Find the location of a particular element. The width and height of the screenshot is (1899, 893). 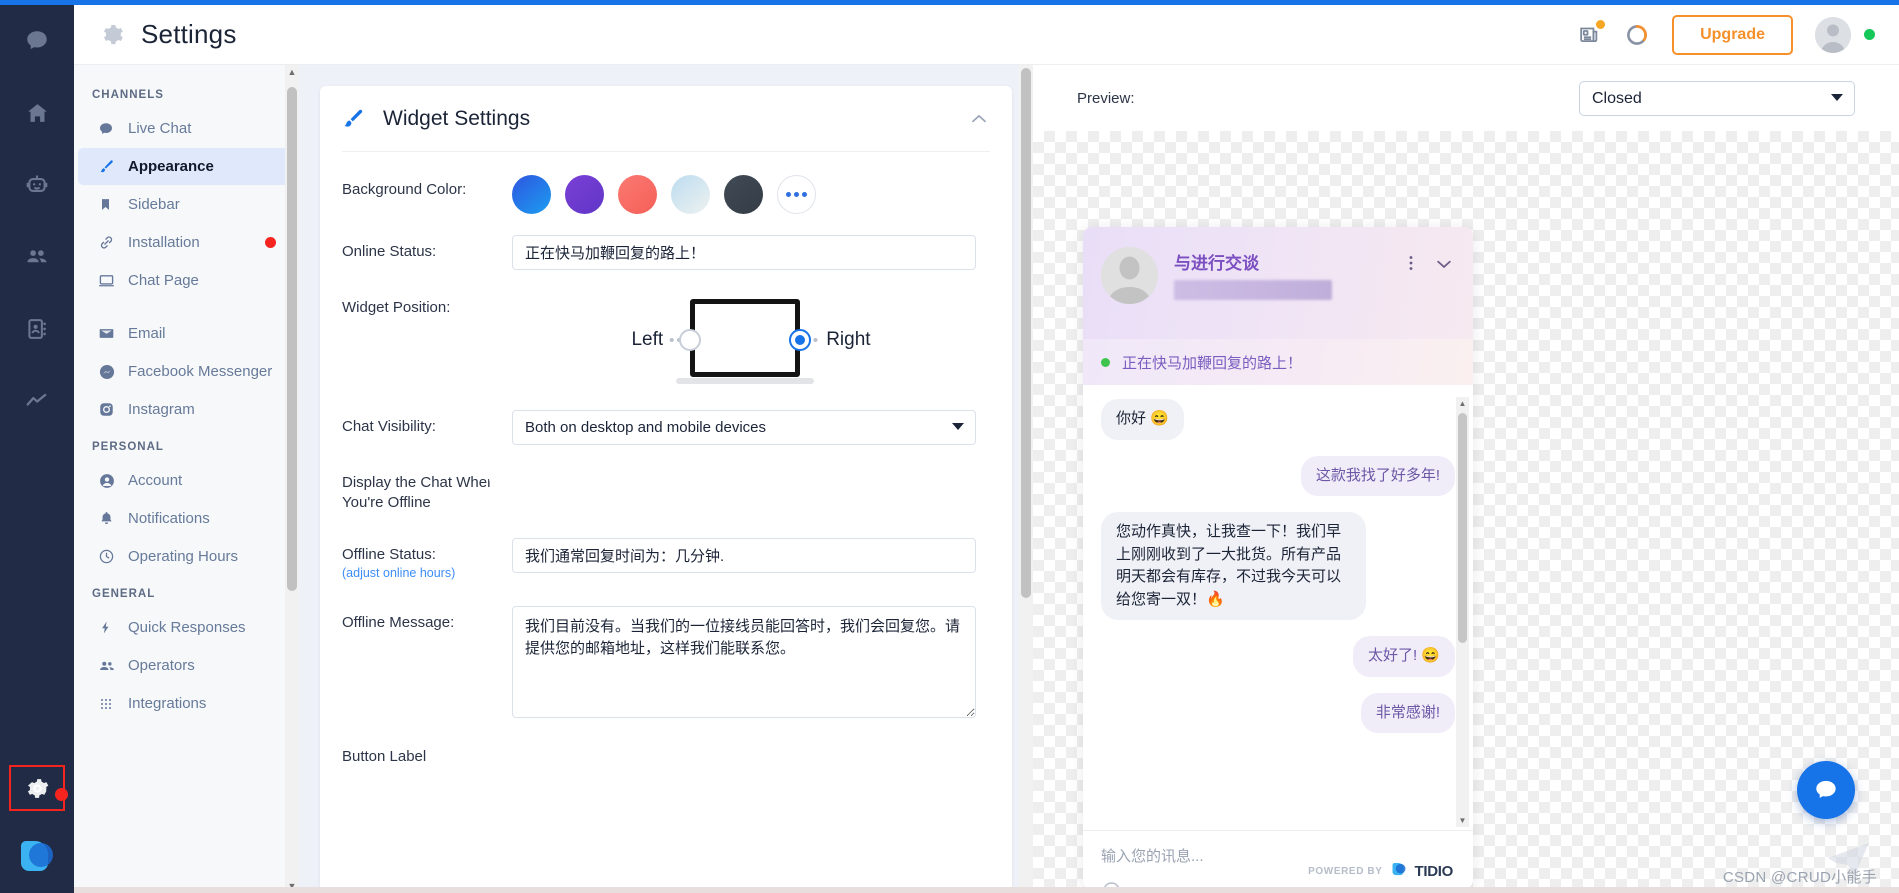

bell-icon is located at coordinates (110, 518).